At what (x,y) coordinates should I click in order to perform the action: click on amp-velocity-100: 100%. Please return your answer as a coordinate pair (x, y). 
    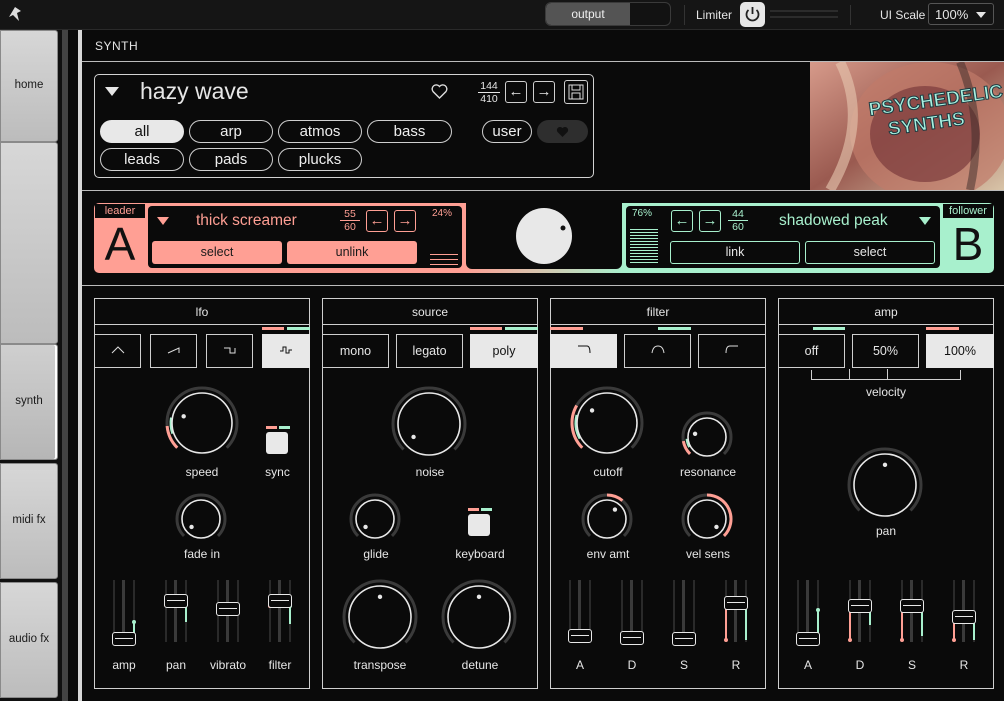
    Looking at the image, I should click on (960, 351).